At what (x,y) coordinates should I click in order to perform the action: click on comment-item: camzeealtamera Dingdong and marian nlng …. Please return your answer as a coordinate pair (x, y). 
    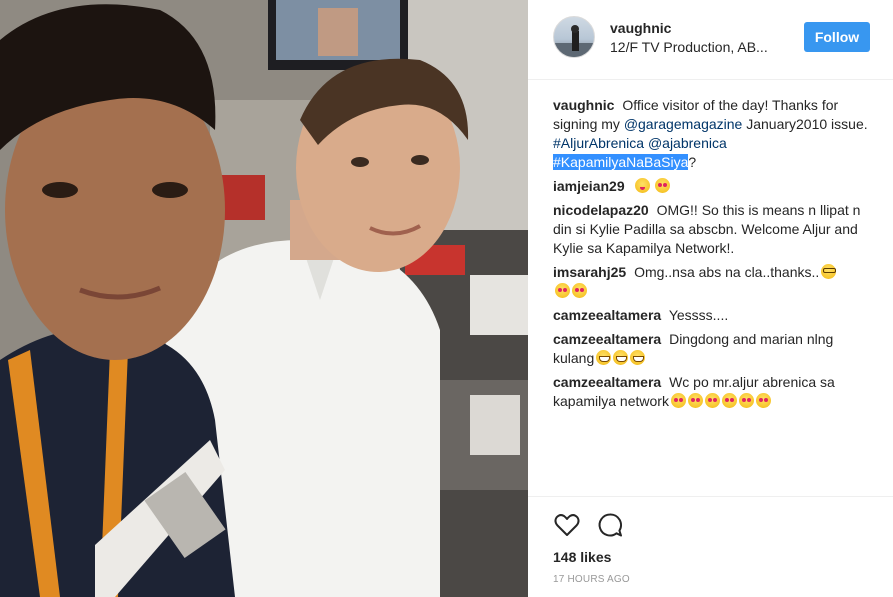
    Looking at the image, I should click on (713, 349).